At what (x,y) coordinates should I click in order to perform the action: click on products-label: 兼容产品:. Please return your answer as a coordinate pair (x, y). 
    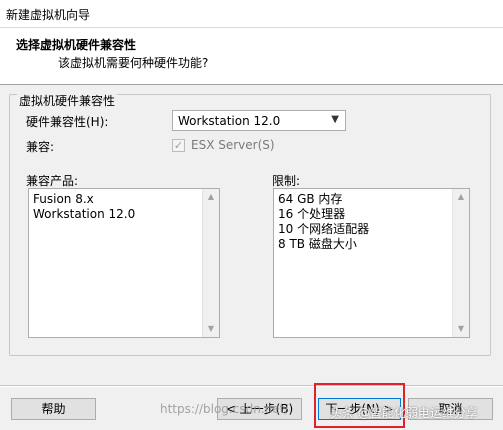
    Looking at the image, I should click on (52, 181).